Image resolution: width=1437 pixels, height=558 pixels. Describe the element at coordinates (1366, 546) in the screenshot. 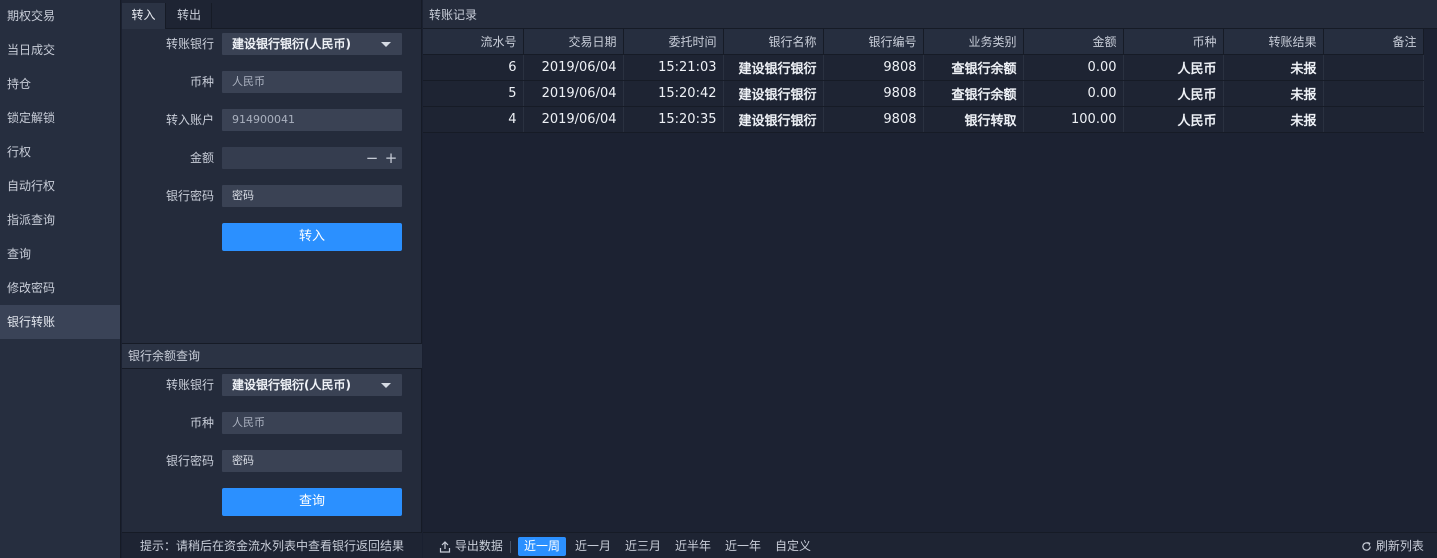

I see `refresh-icon` at that location.